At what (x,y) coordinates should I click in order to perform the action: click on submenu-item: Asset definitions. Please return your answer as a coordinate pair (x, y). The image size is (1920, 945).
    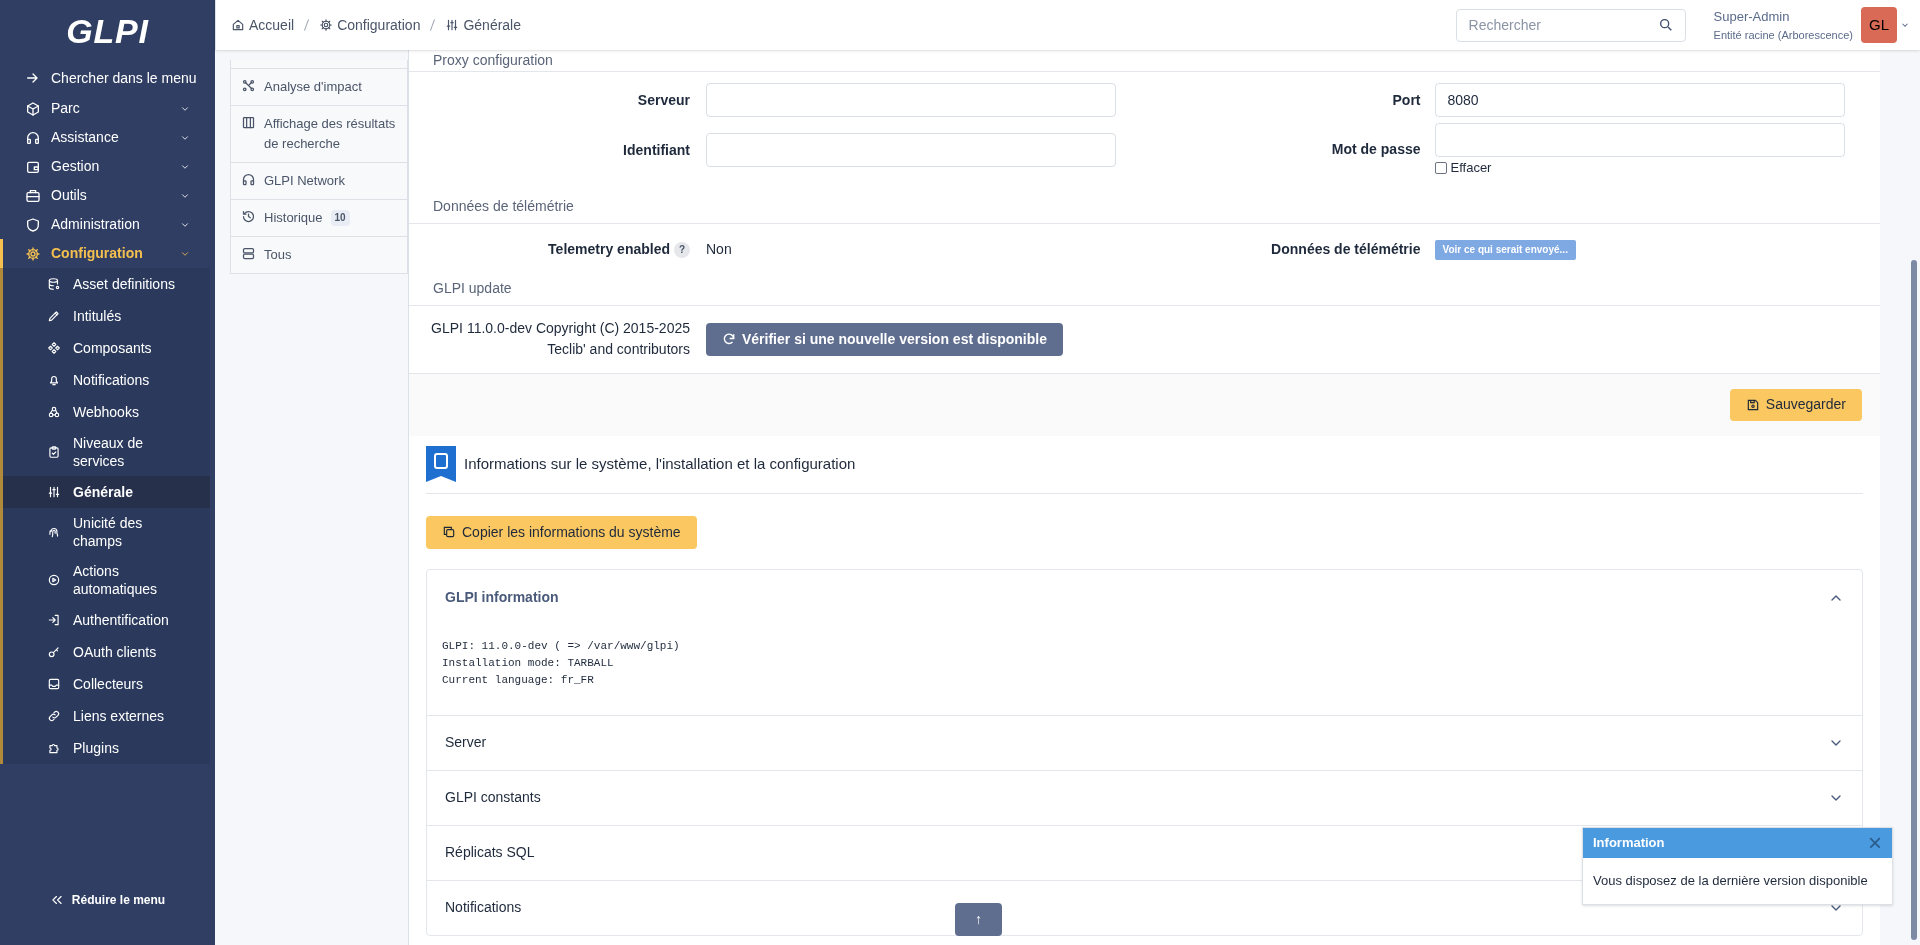
    Looking at the image, I should click on (106, 284).